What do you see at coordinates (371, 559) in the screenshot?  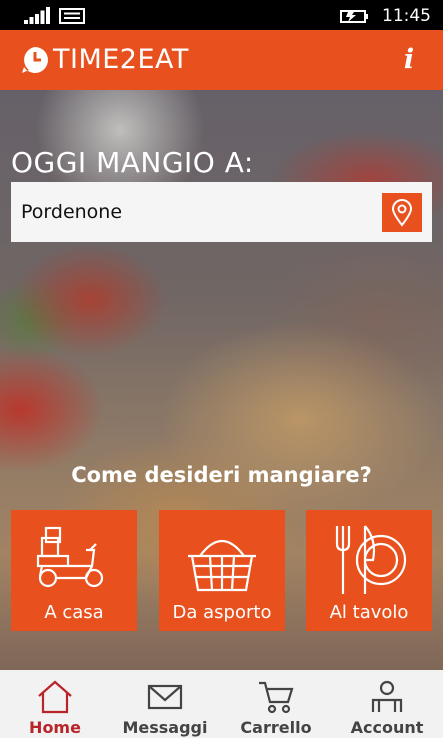 I see `plate-cutlery-icon` at bounding box center [371, 559].